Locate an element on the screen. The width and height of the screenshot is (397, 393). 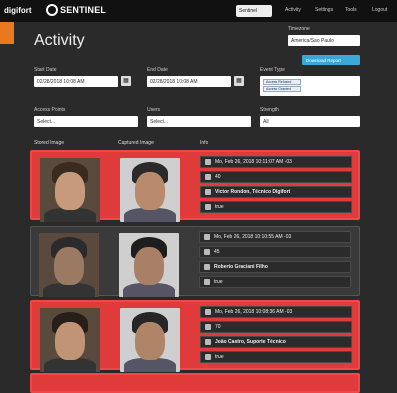
event-type-select: Access Refused Access Granted is located at coordinates (310, 86).